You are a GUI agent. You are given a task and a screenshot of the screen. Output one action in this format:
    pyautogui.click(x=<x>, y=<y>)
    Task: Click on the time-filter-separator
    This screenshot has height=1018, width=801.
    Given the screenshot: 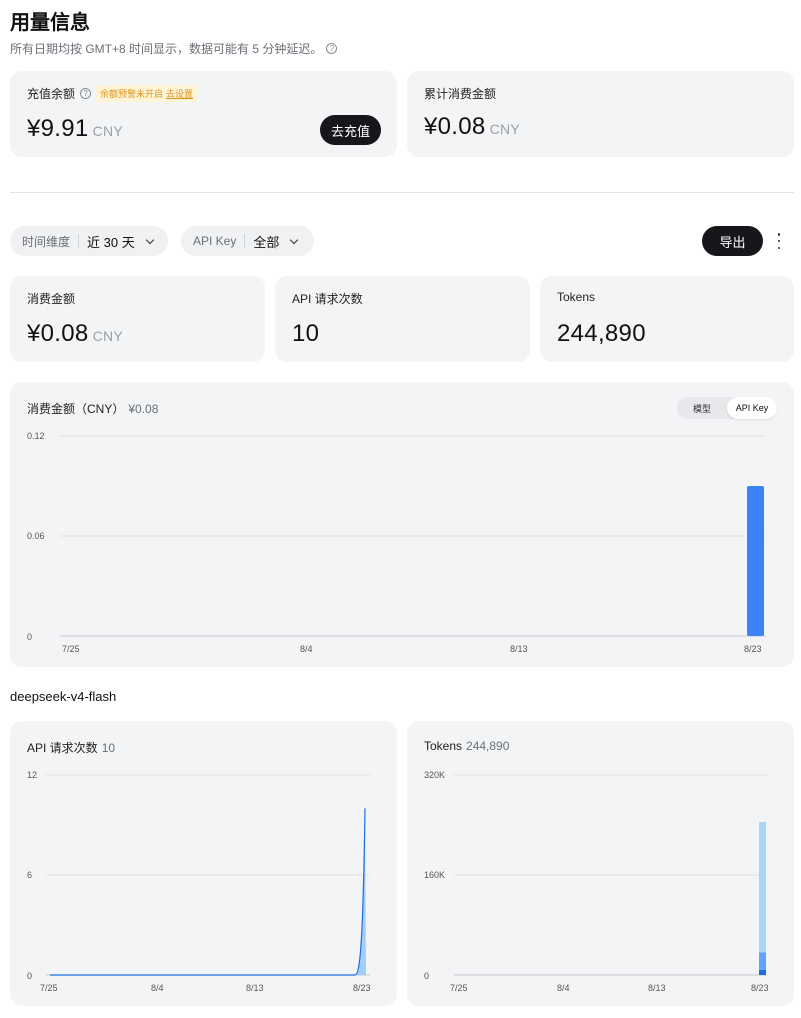 What is the action you would take?
    pyautogui.click(x=79, y=241)
    